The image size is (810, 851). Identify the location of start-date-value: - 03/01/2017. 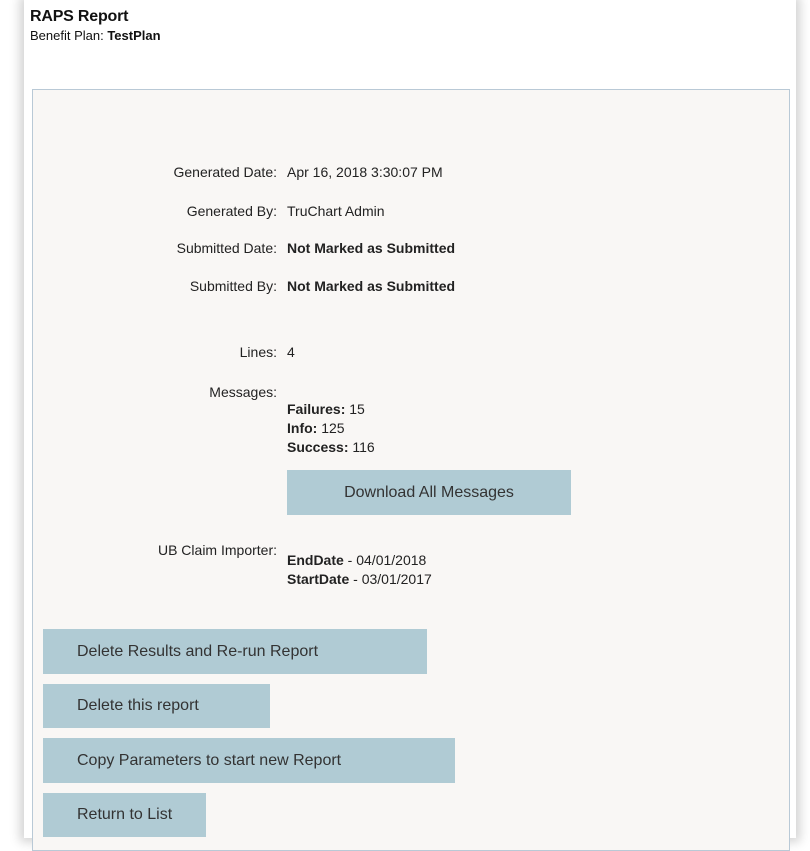
(390, 579).